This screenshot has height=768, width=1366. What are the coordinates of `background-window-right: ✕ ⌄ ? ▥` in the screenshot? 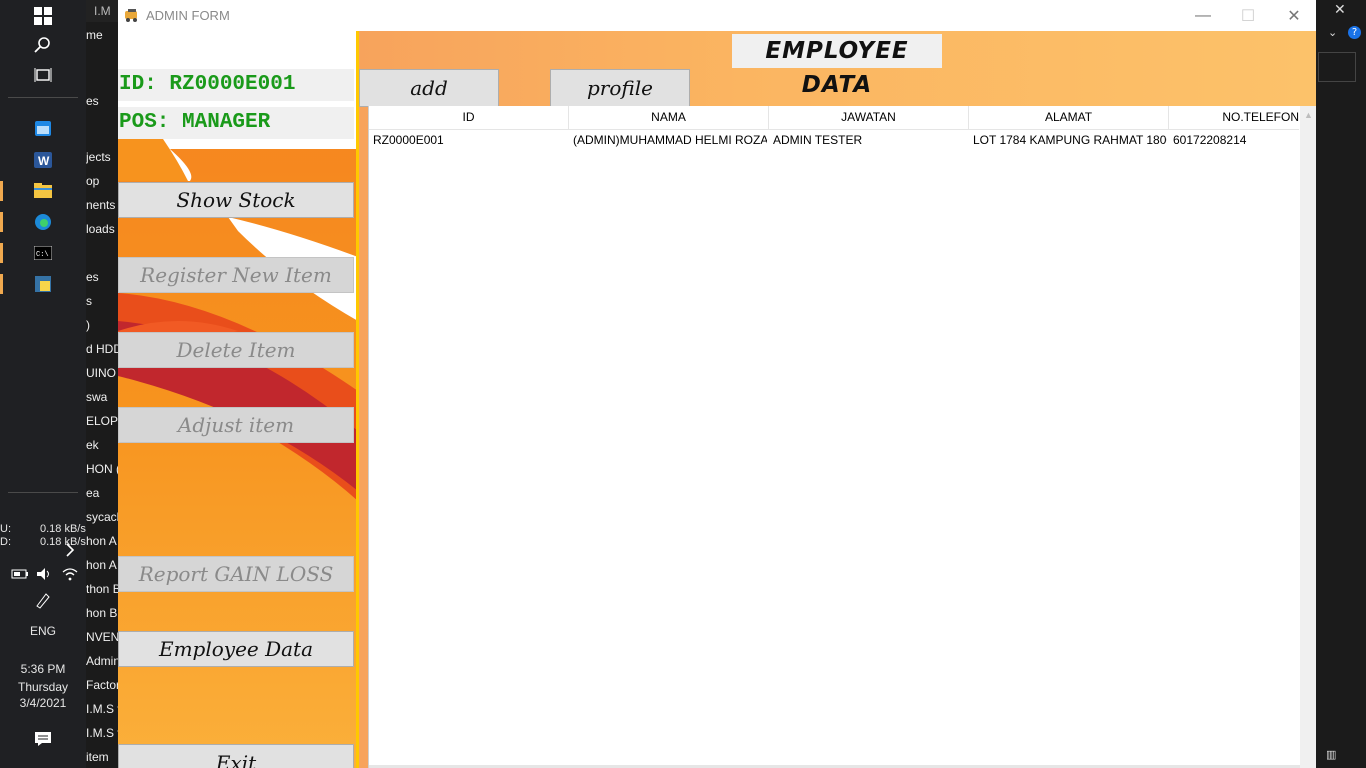 It's located at (1341, 384).